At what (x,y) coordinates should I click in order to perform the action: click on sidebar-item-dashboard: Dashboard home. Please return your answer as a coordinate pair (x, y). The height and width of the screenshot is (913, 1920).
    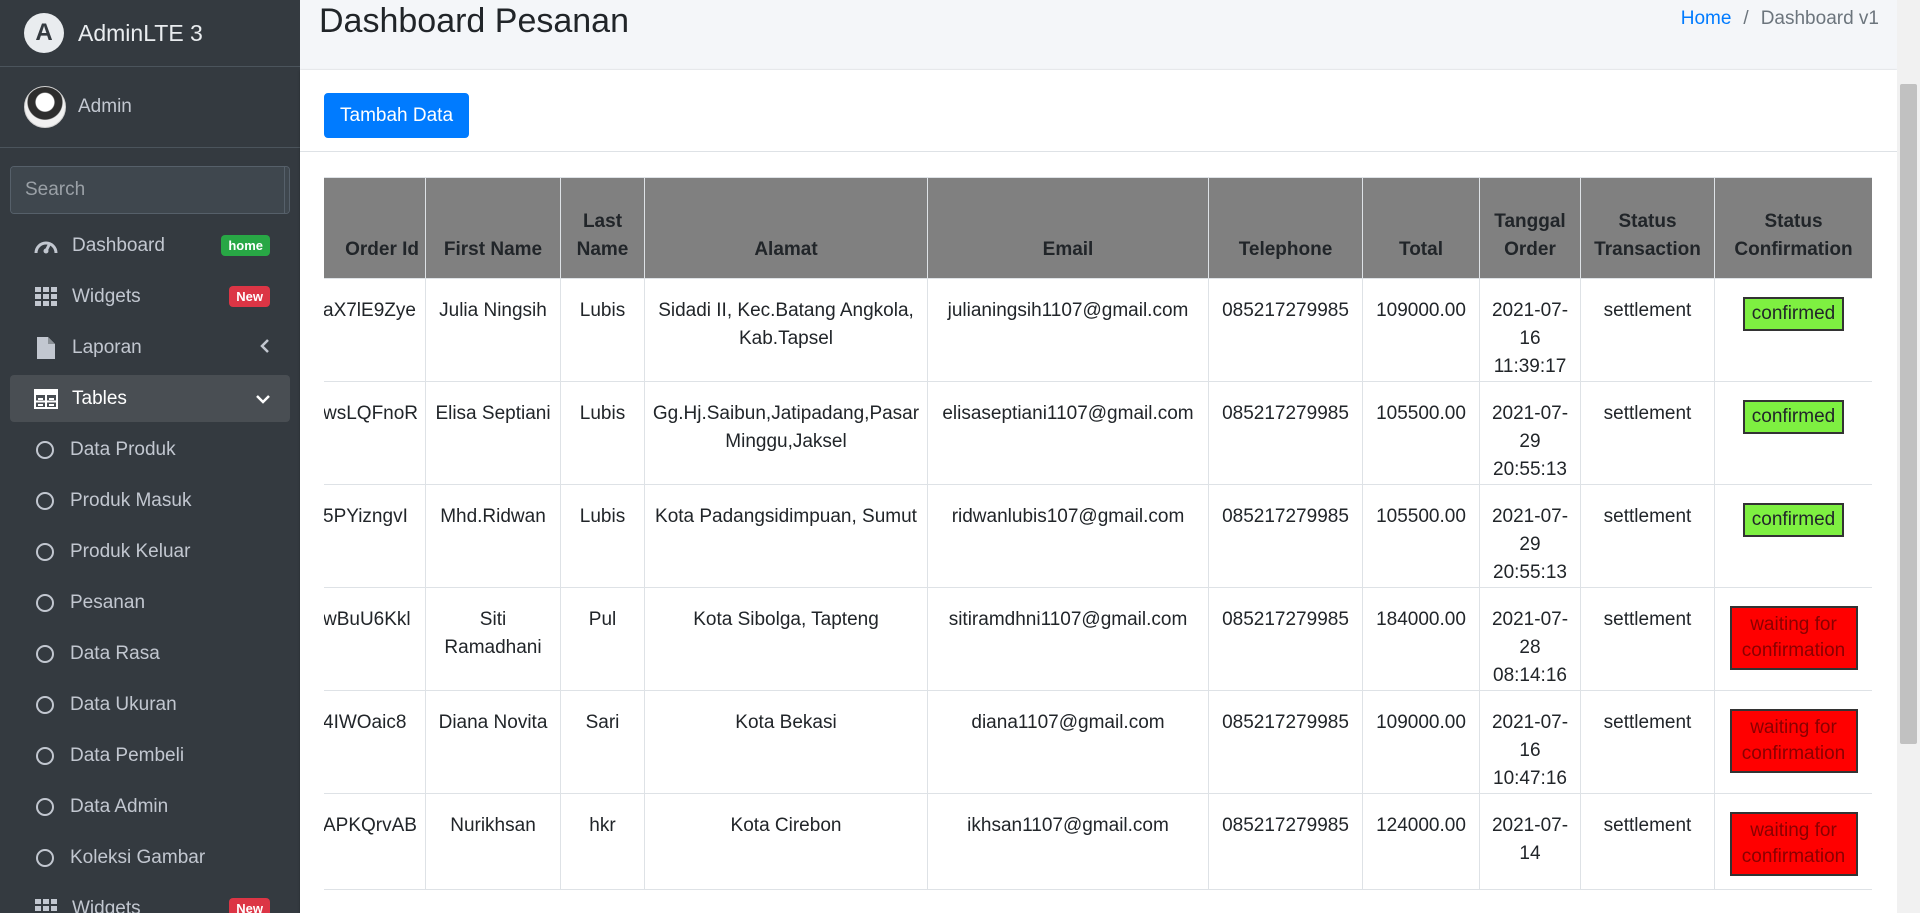
    Looking at the image, I should click on (150, 245).